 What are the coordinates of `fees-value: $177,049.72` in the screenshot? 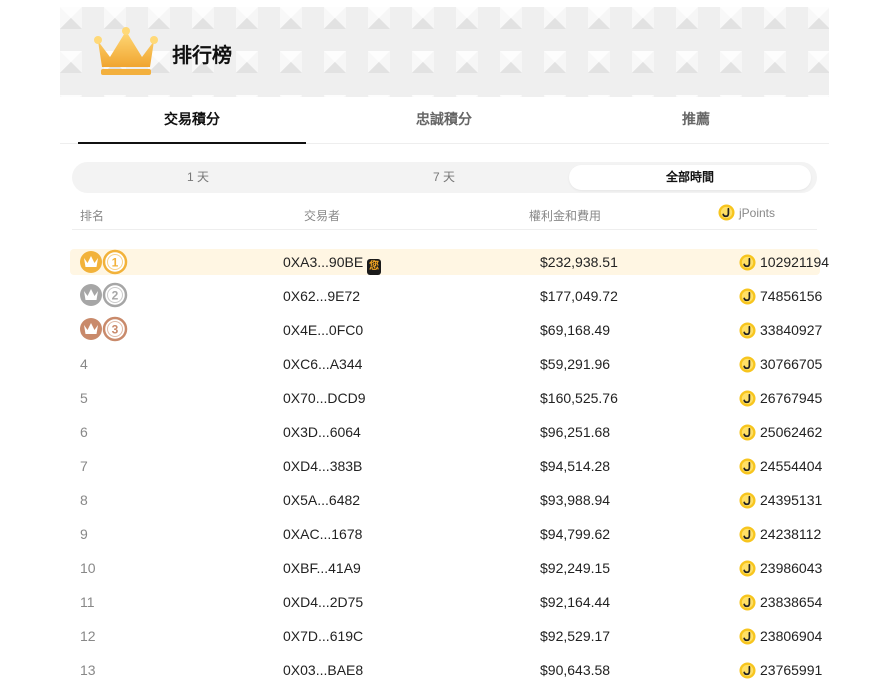 It's located at (579, 296).